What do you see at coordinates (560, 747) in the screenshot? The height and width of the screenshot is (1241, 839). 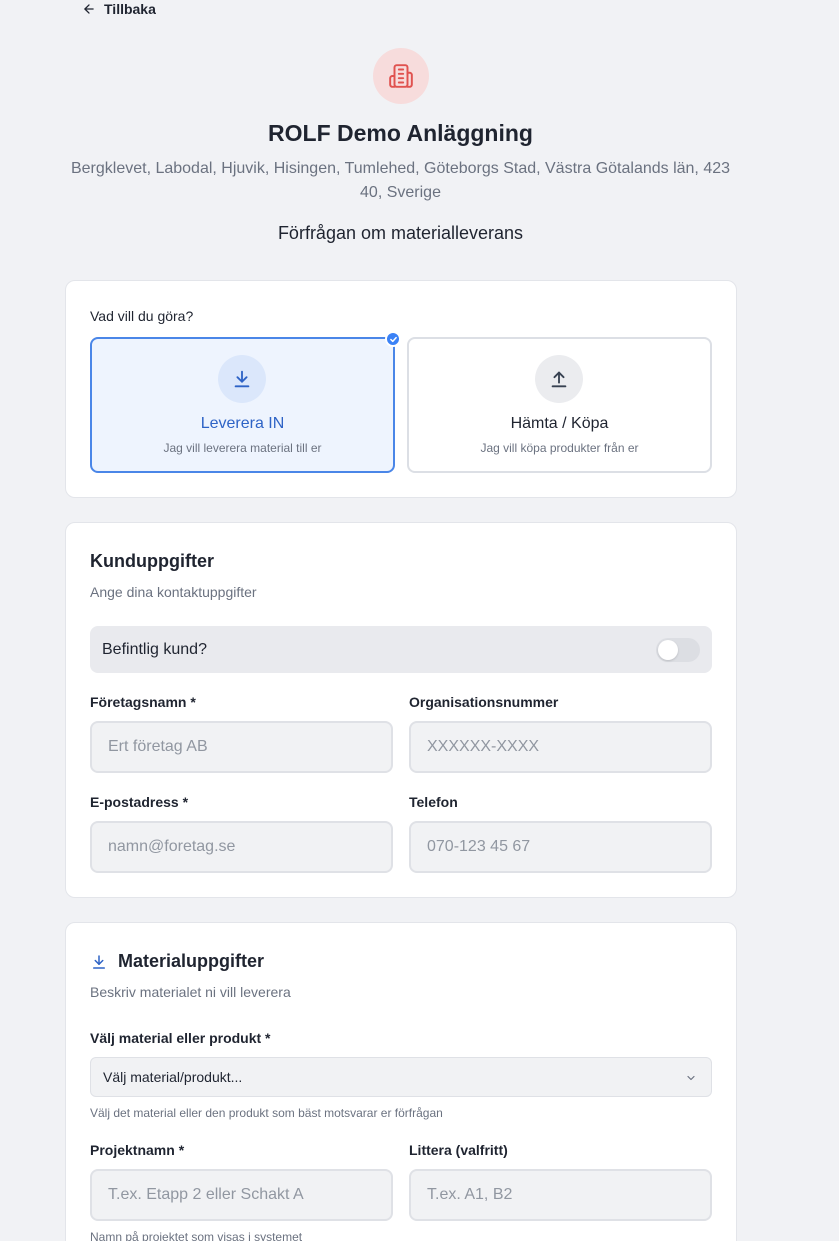 I see `org-number-input` at bounding box center [560, 747].